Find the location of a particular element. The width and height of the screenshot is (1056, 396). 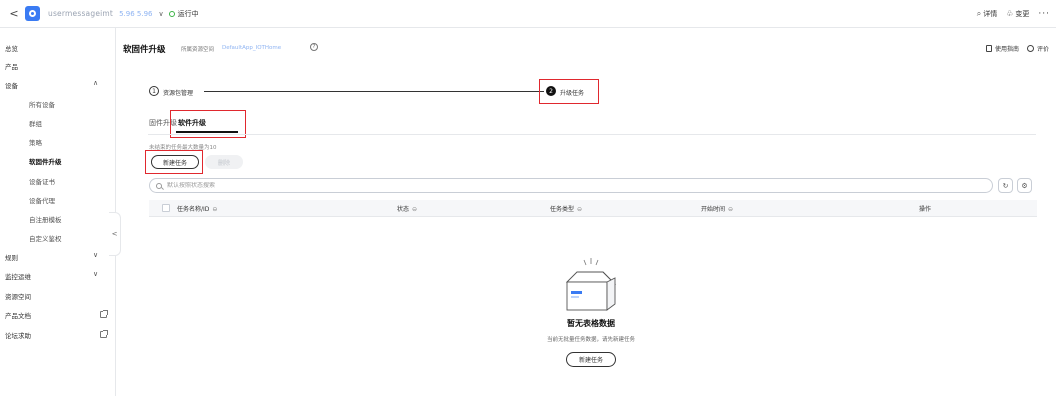

sidebar-item-resource-space: 资源空间 is located at coordinates (18, 296).